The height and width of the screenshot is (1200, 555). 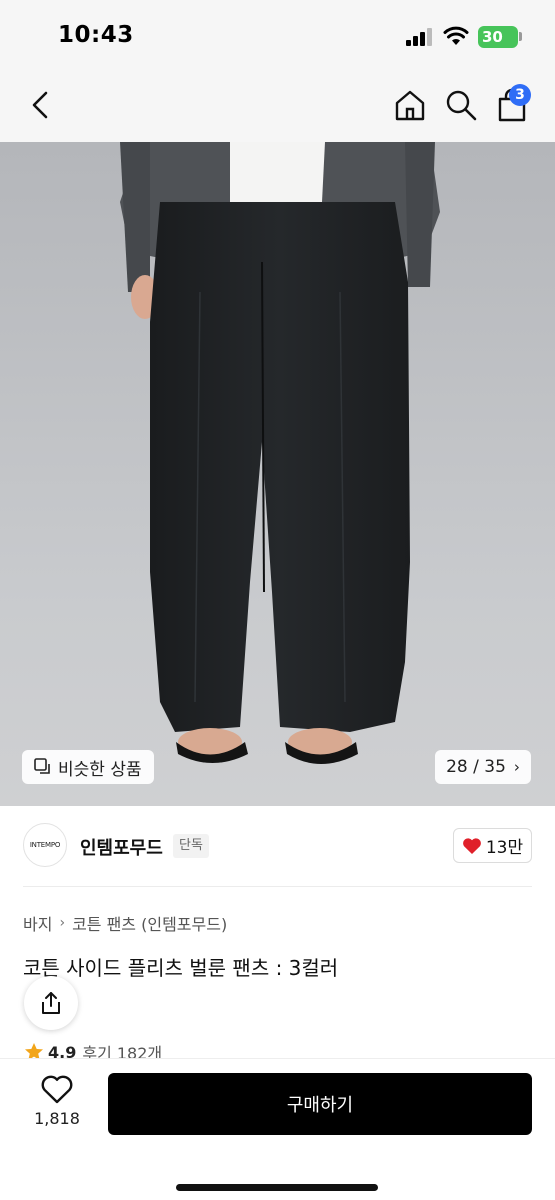 I want to click on status-bar: 10:43 30, so click(x=277, y=35).